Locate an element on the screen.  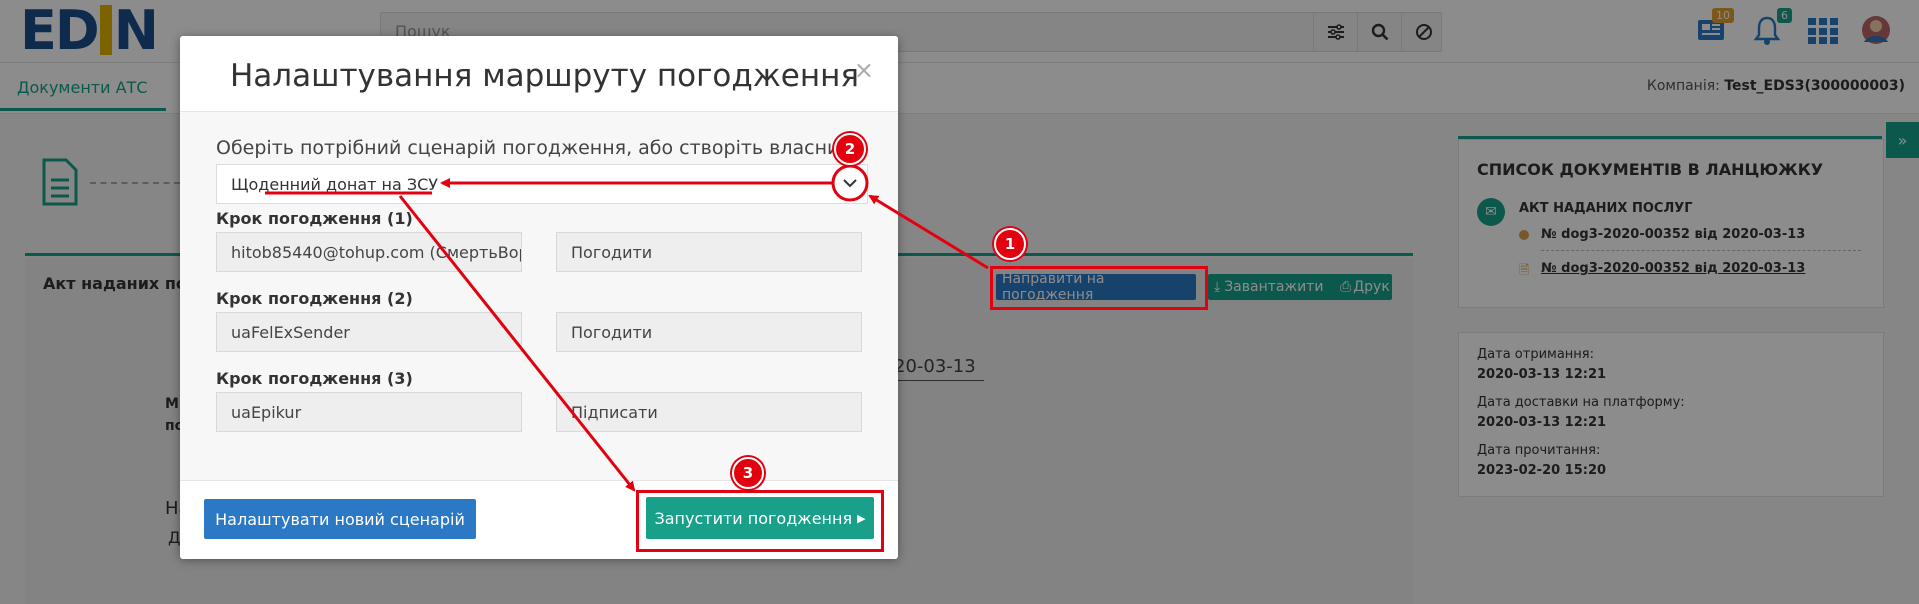
highlight-start-button is located at coordinates (760, 521).